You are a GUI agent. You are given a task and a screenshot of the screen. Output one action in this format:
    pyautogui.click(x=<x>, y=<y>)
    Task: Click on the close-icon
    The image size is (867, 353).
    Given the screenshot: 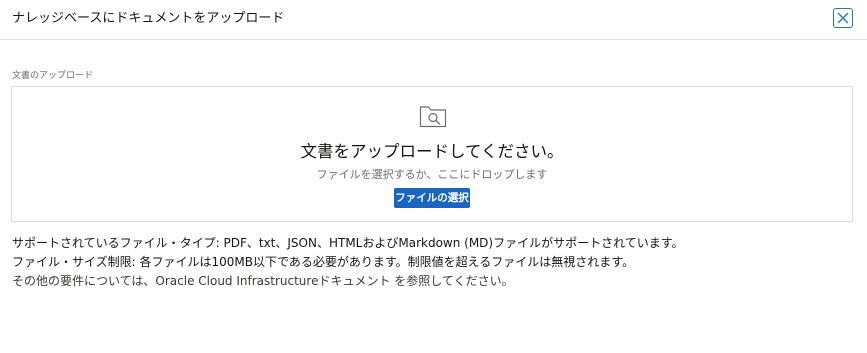 What is the action you would take?
    pyautogui.click(x=843, y=18)
    